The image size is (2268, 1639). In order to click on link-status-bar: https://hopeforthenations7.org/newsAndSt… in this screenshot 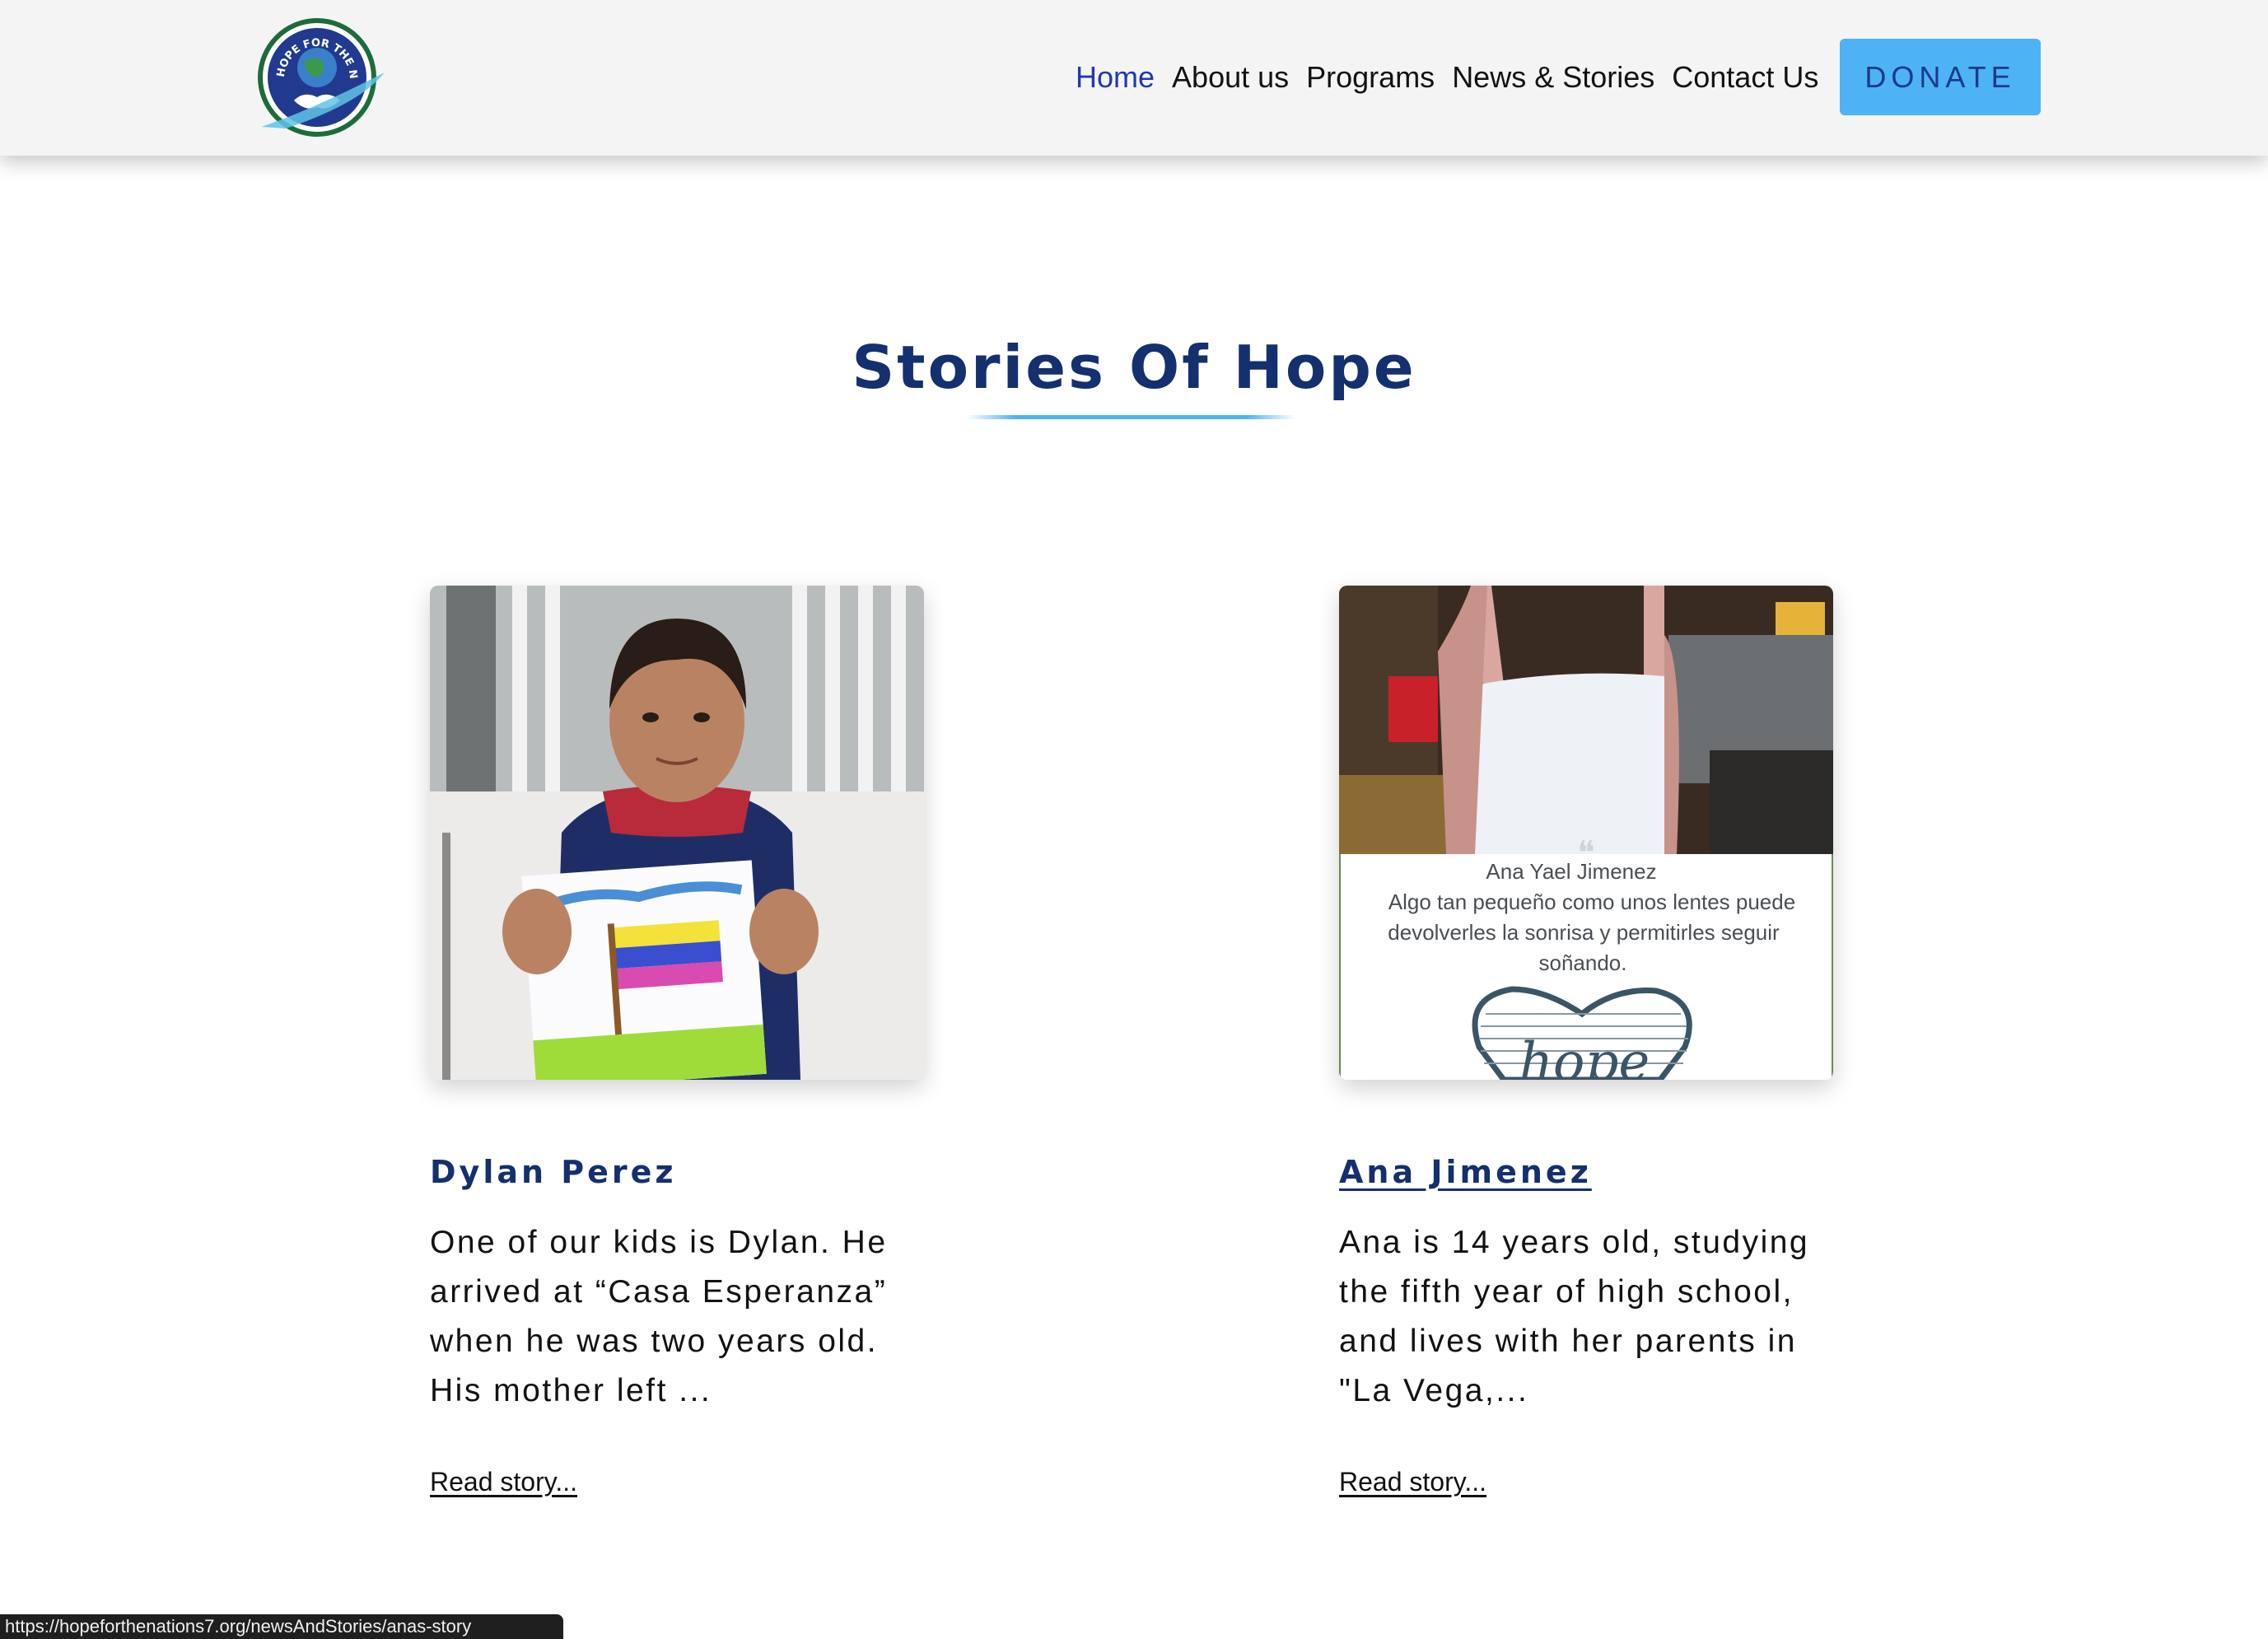, I will do `click(281, 1626)`.